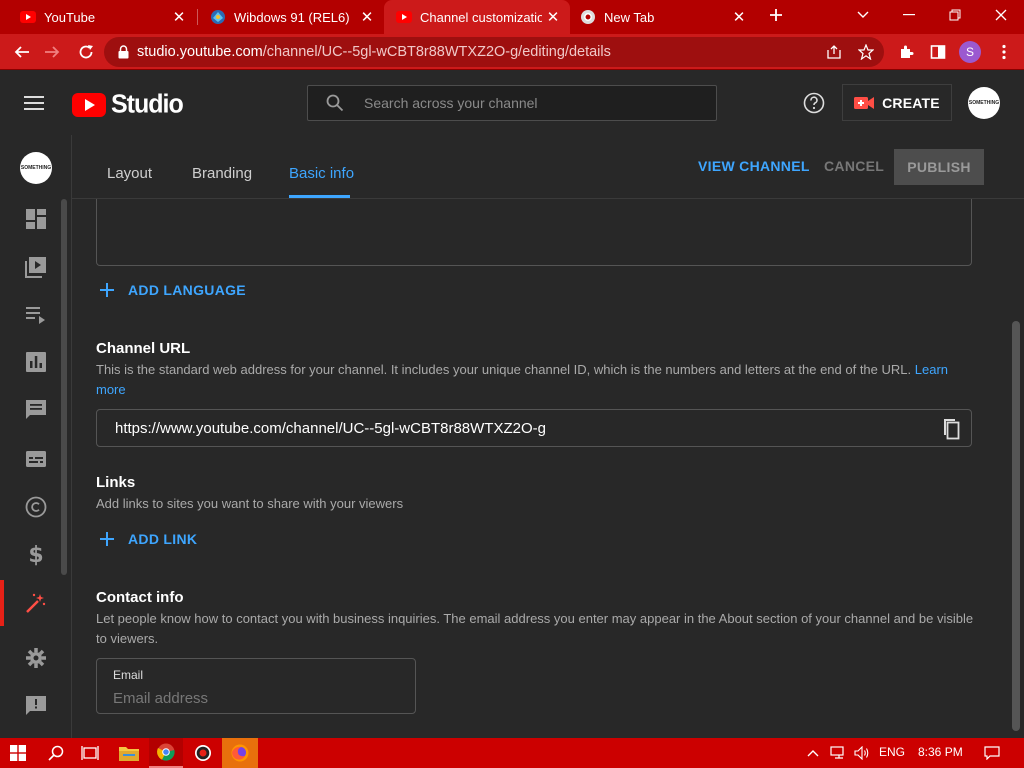 The image size is (1024, 768). What do you see at coordinates (143, 348) in the screenshot?
I see `channel-url-title: Channel URL` at bounding box center [143, 348].